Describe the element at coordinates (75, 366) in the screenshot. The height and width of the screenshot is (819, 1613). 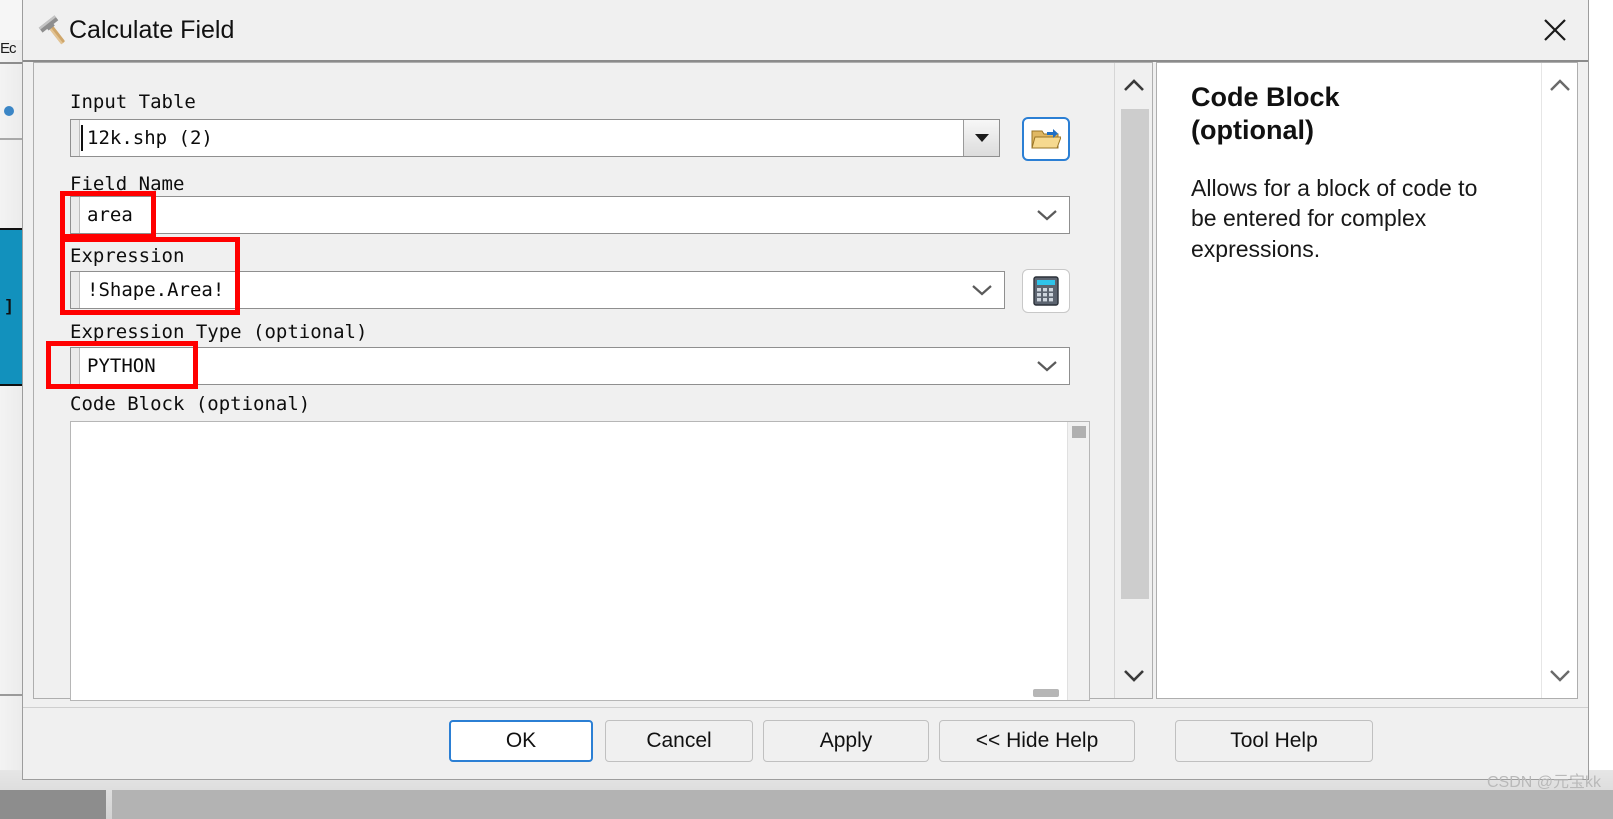
I see `expression-type-gutter` at that location.